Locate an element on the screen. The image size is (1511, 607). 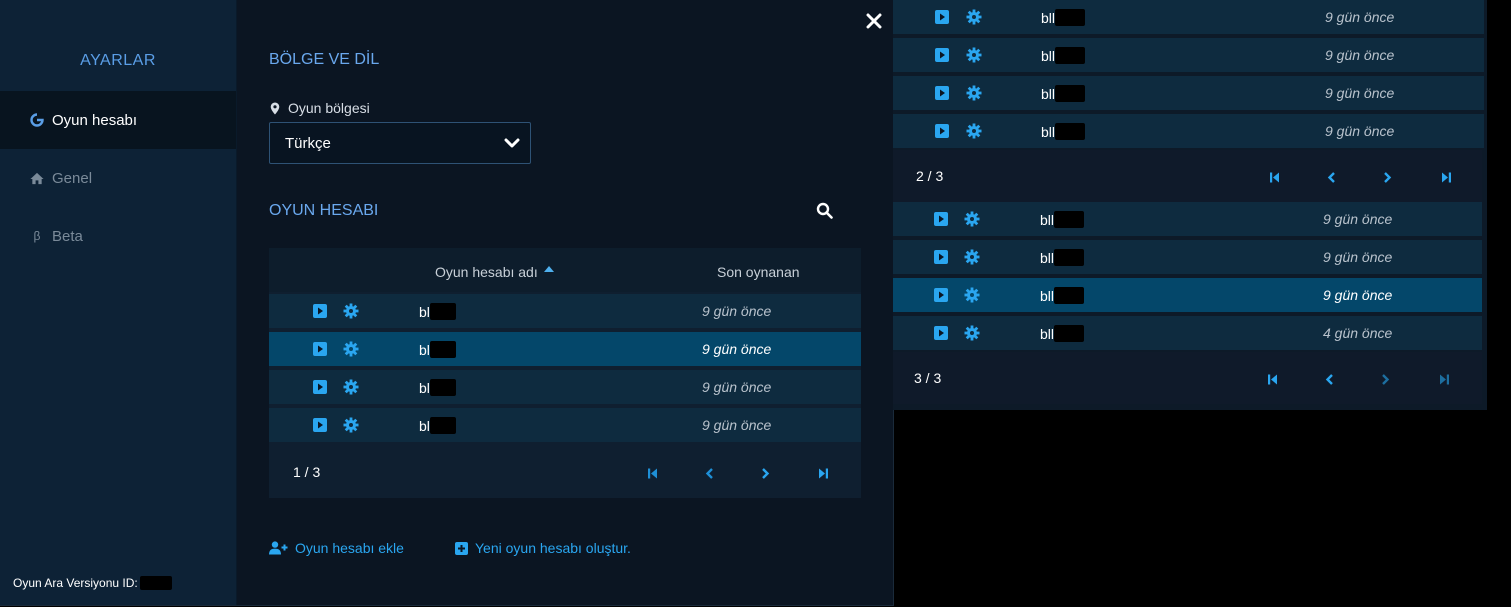
column-header-last-played: Son oynanan is located at coordinates (758, 272).